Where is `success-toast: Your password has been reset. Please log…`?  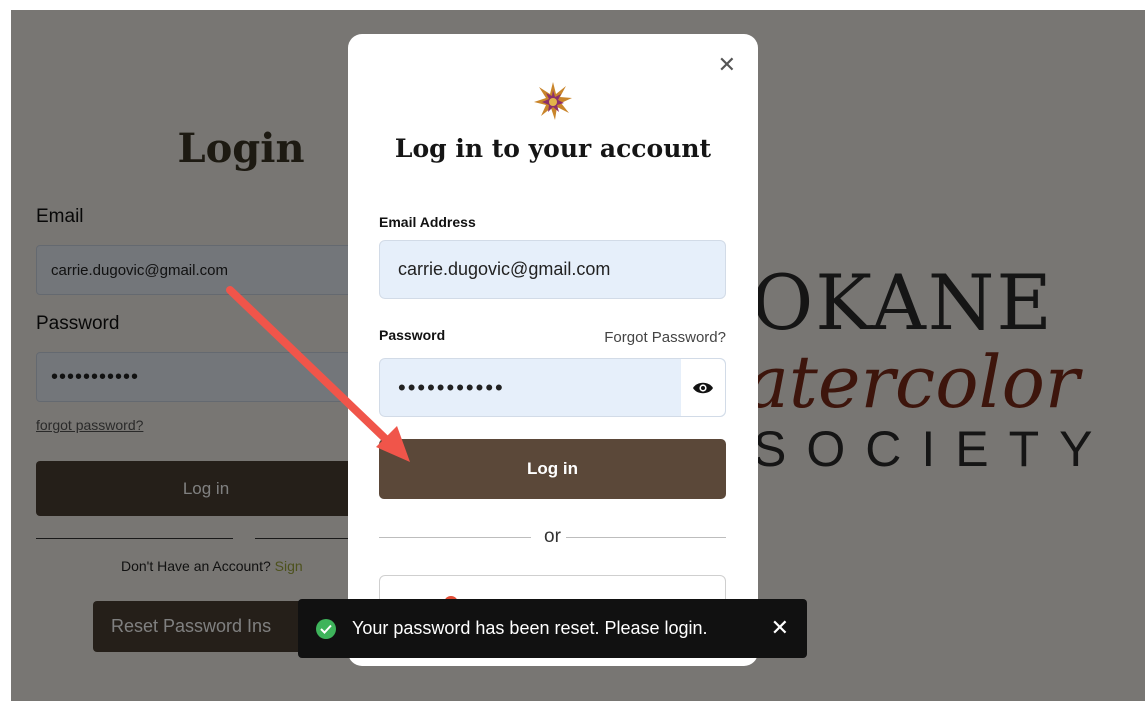 success-toast: Your password has been reset. Please log… is located at coordinates (552, 628).